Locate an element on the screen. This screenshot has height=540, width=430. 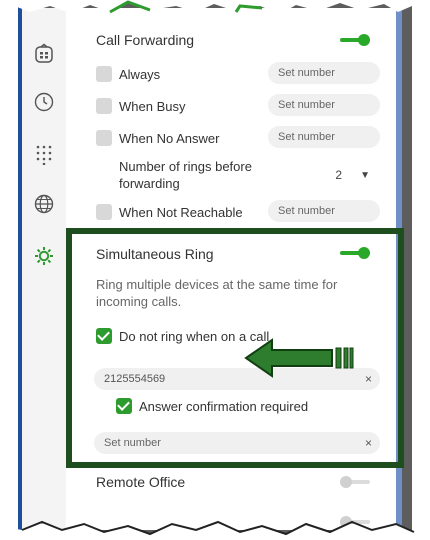
rings-count-select: 2 ▼ is located at coordinates (345, 175).